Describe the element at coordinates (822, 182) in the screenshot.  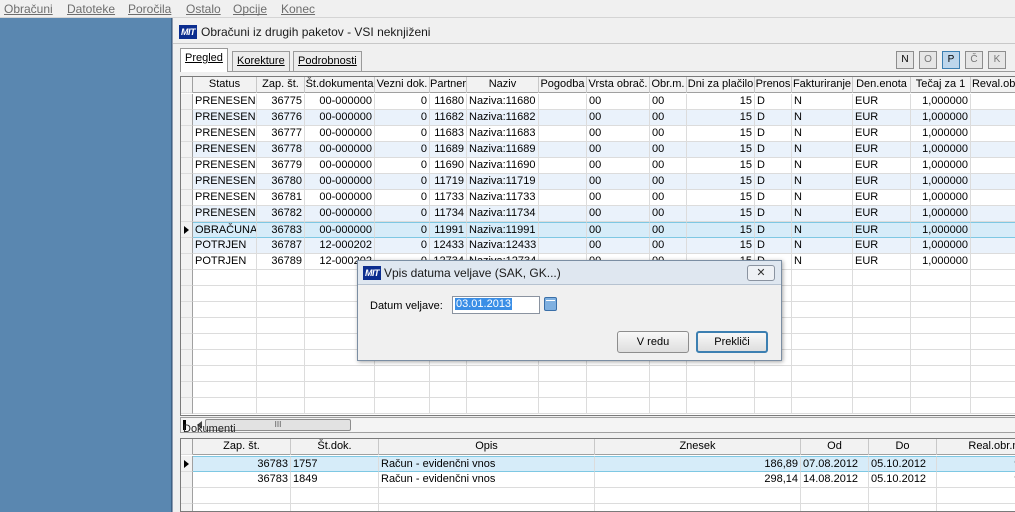
I see `table-cell: N` at that location.